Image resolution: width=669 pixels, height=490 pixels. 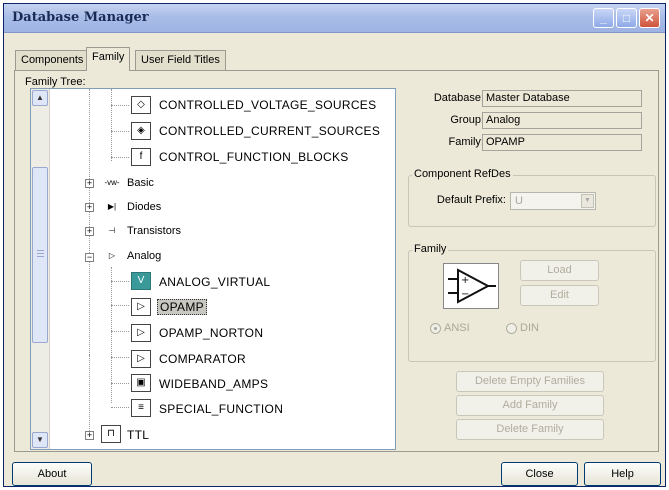 I want to click on default-prefix-value: U, so click(x=519, y=201).